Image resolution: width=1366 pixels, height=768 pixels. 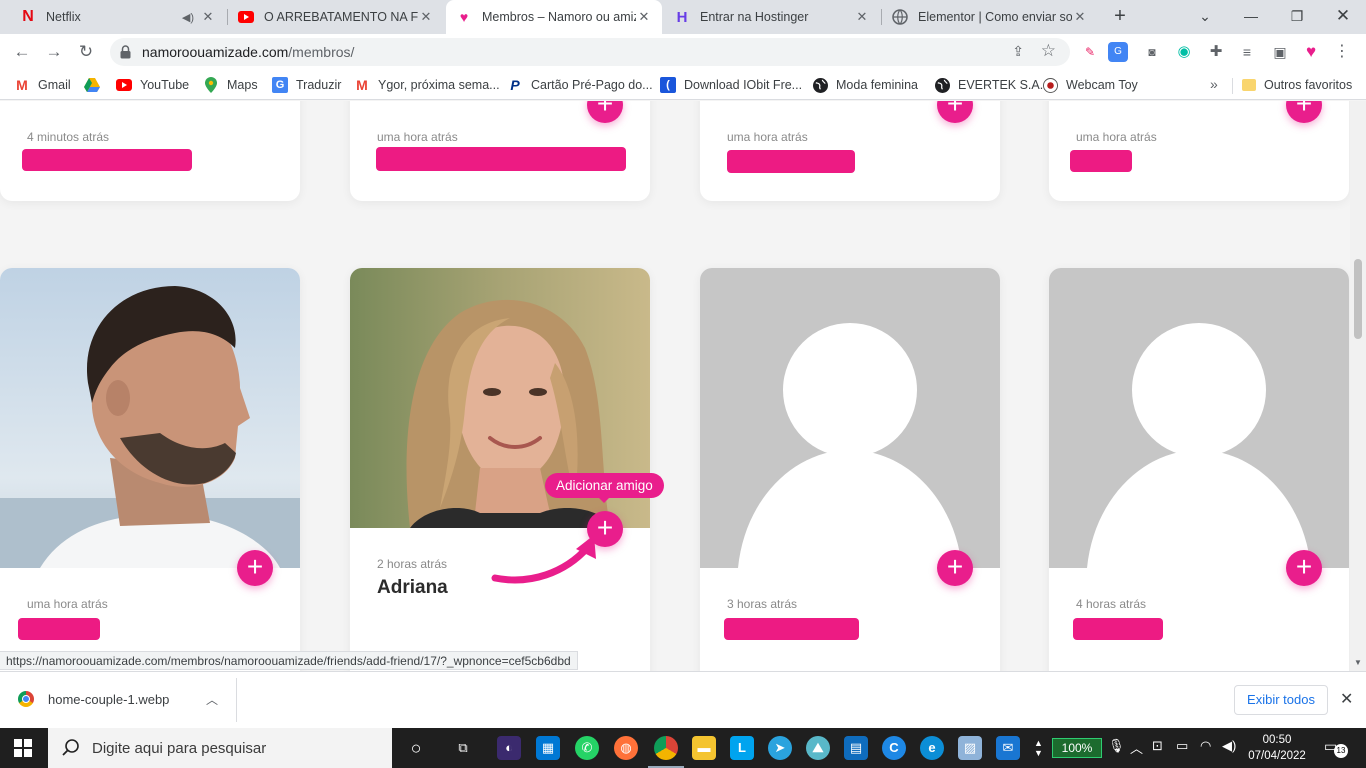 I want to click on share-icon: ⇪, so click(x=1018, y=51).